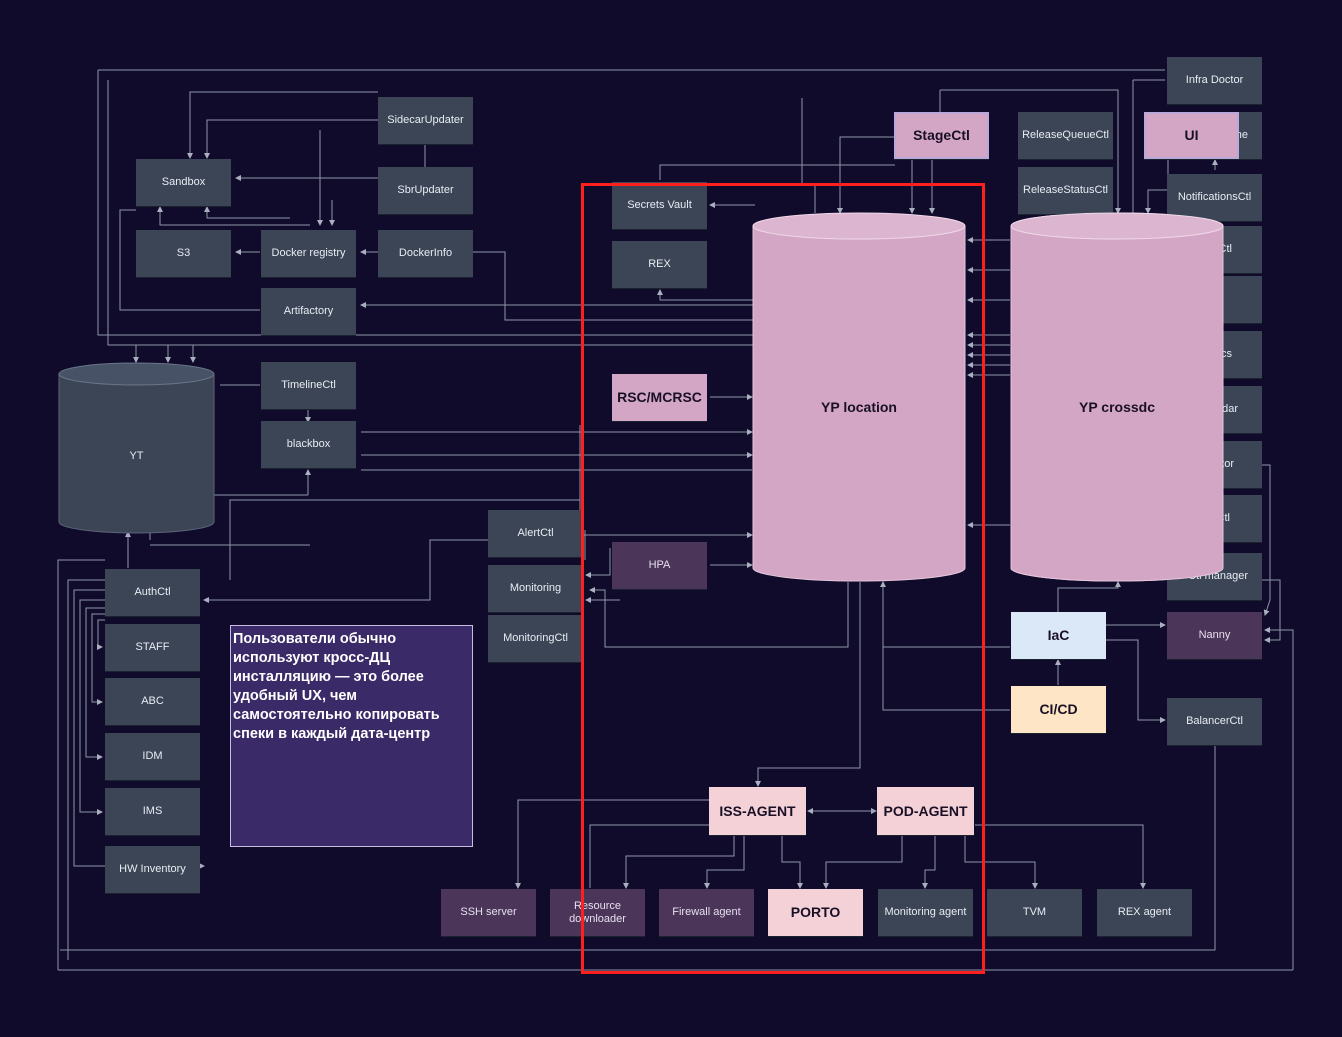  Describe the element at coordinates (152, 701) in the screenshot. I see `abc-node: ABC` at that location.